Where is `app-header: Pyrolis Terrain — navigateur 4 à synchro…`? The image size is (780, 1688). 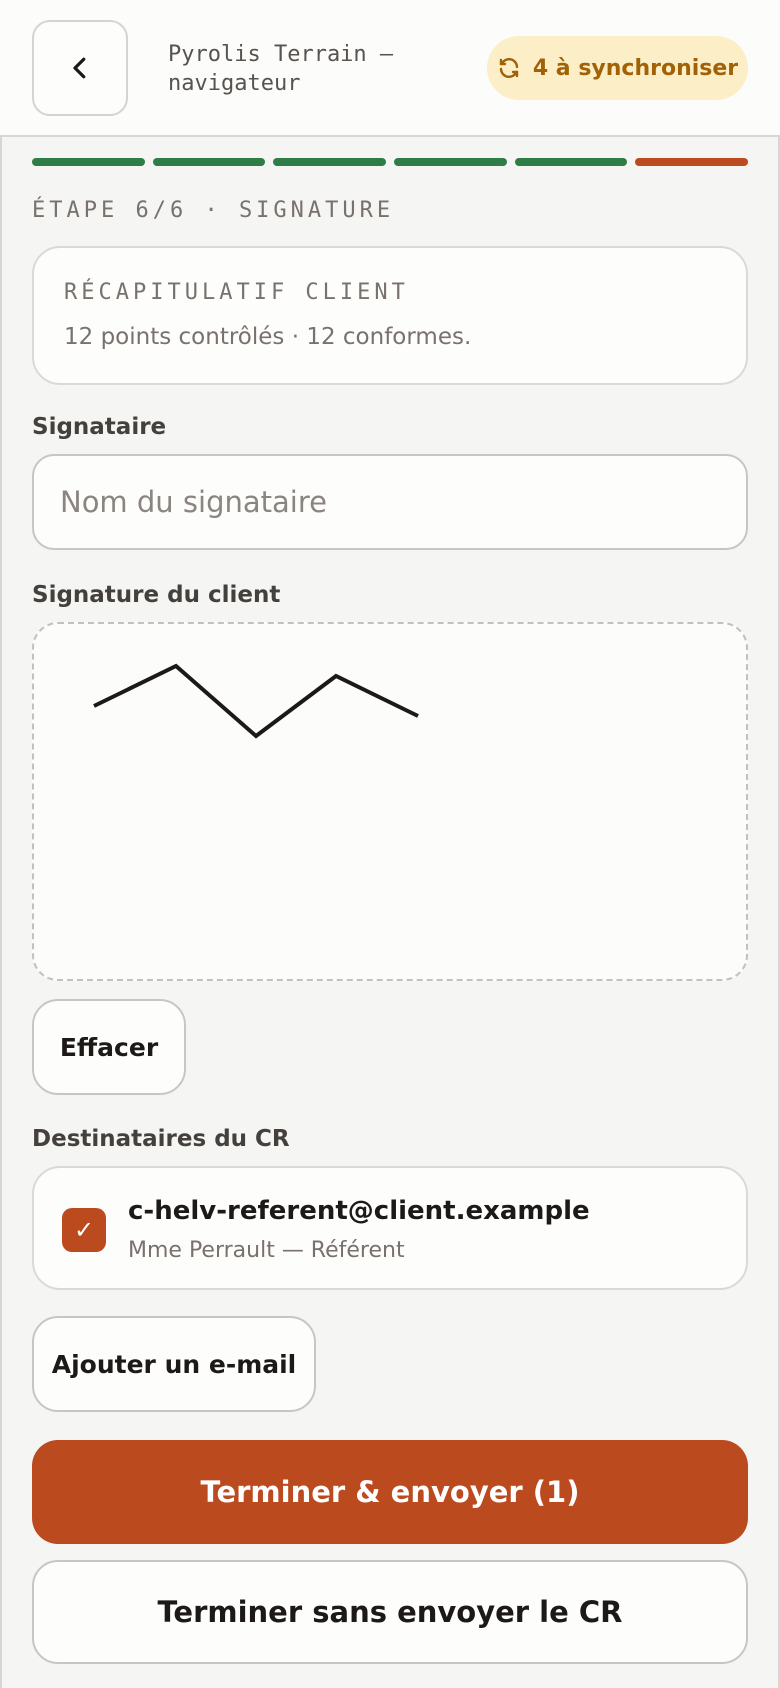 app-header: Pyrolis Terrain — navigateur 4 à synchro… is located at coordinates (390, 68).